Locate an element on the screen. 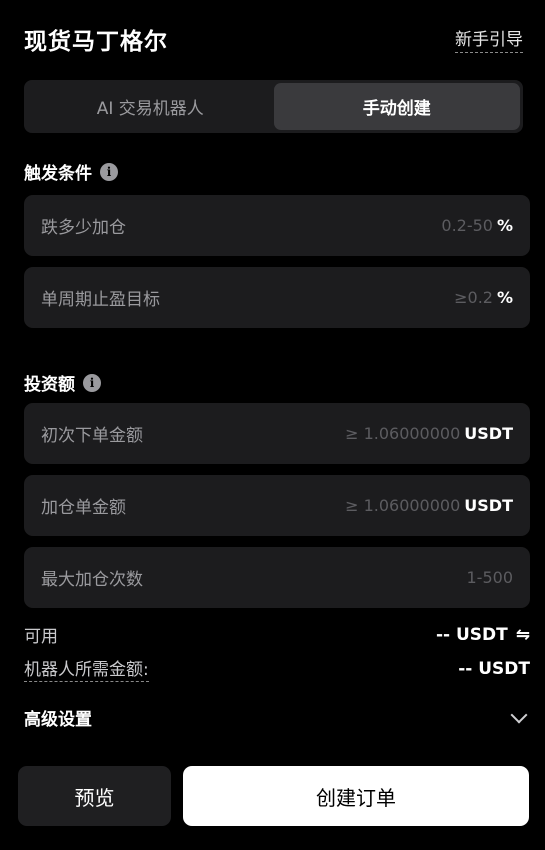 This screenshot has width=545, height=850. max-add-count-input: 最大加仓次数 1-500 is located at coordinates (277, 577).